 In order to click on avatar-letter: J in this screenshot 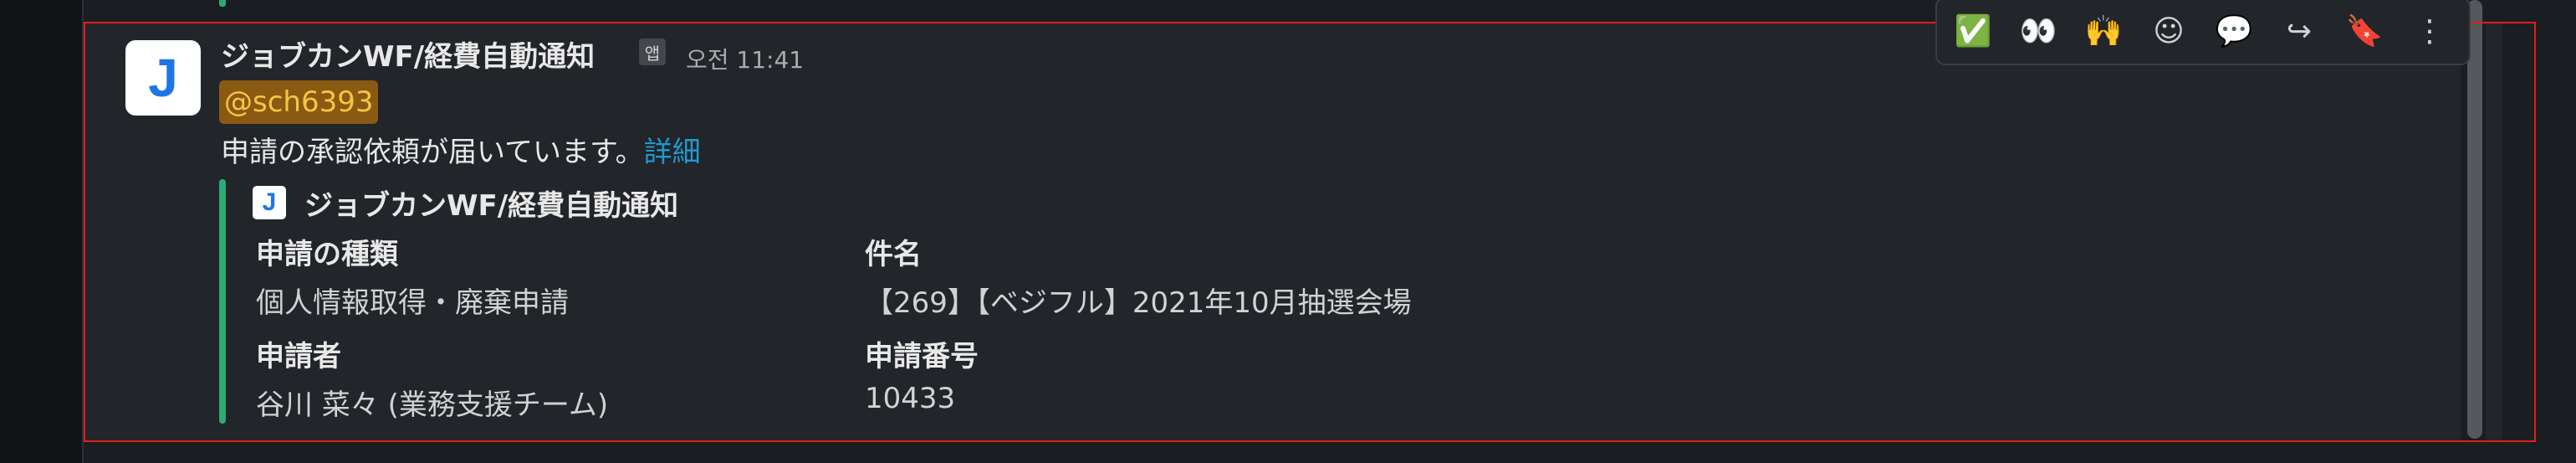, I will do `click(163, 78)`.